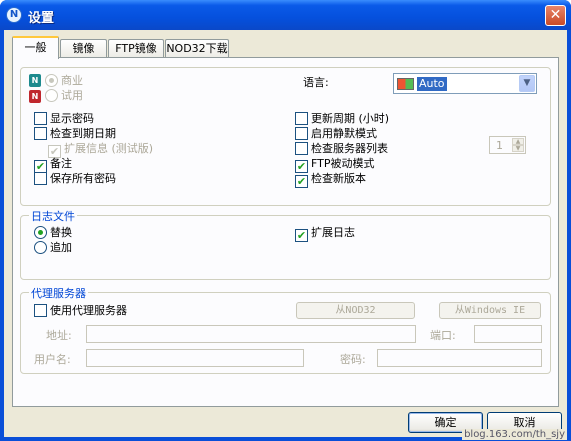 Image resolution: width=571 pixels, height=441 pixels. I want to click on checkbox-check-server-list-box, so click(301, 148).